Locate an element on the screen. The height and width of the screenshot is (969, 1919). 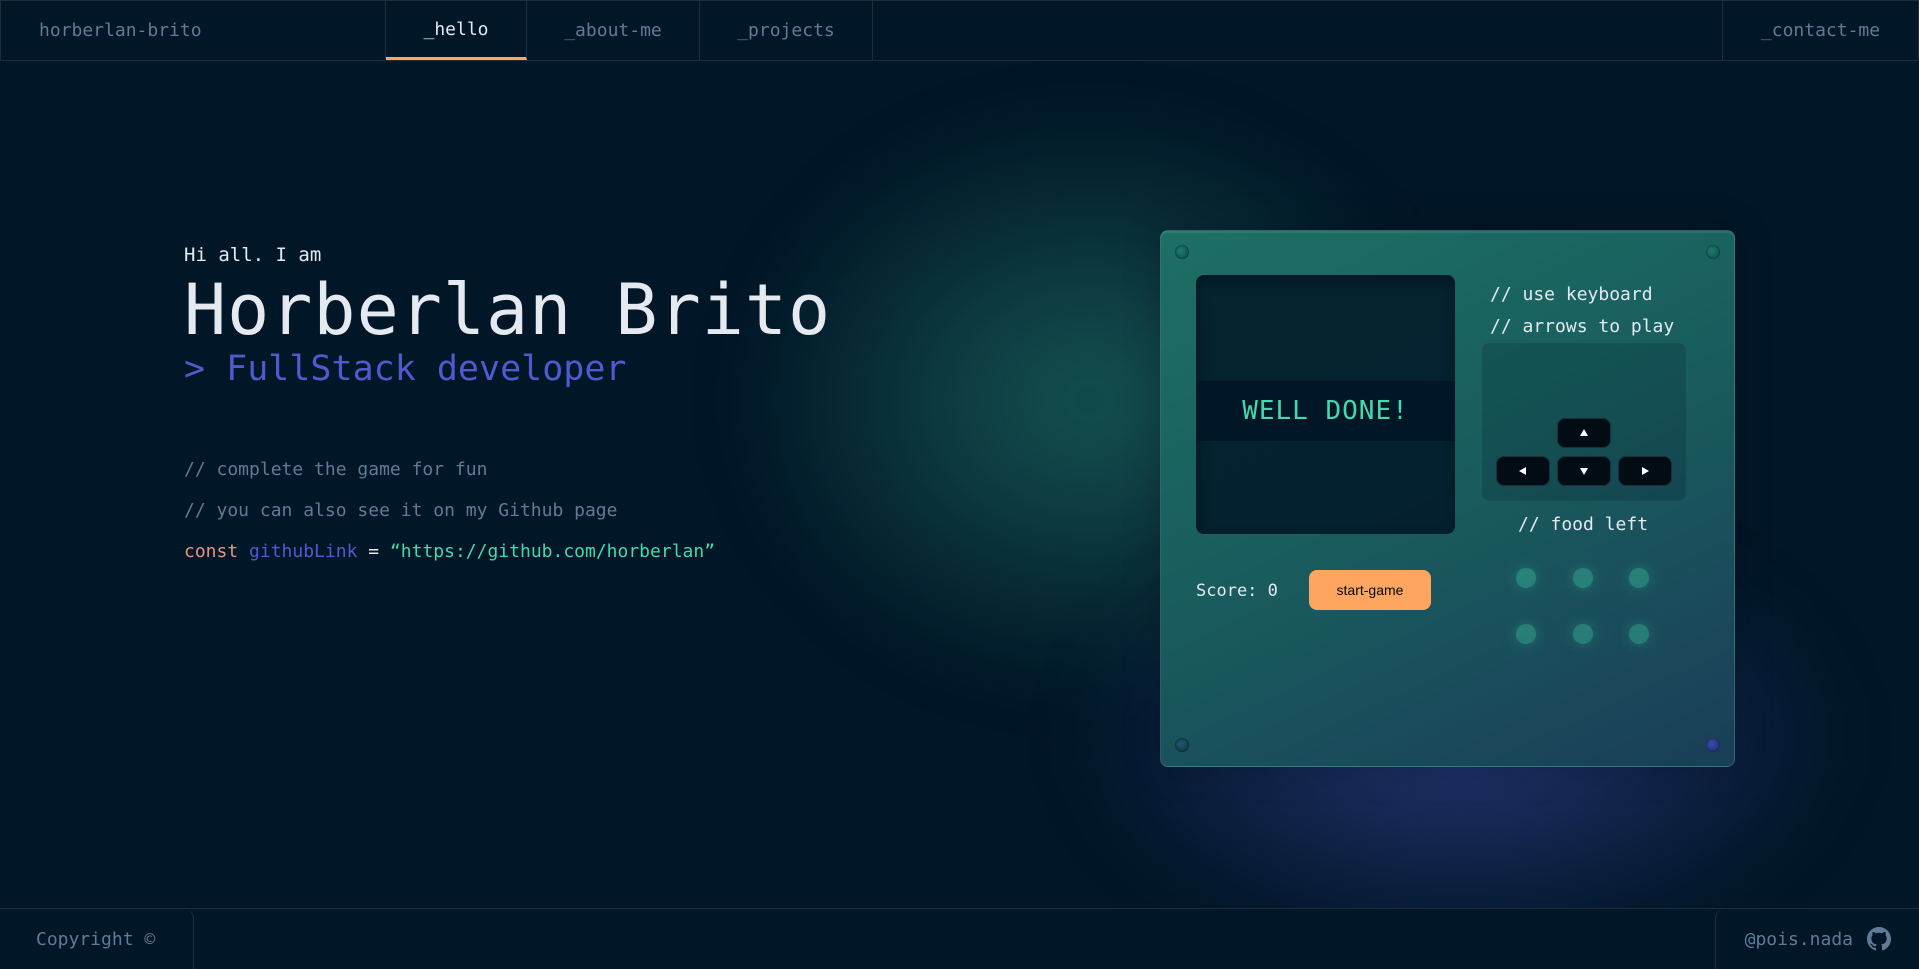
hint-line-1: // use keyboard is located at coordinates (1571, 294).